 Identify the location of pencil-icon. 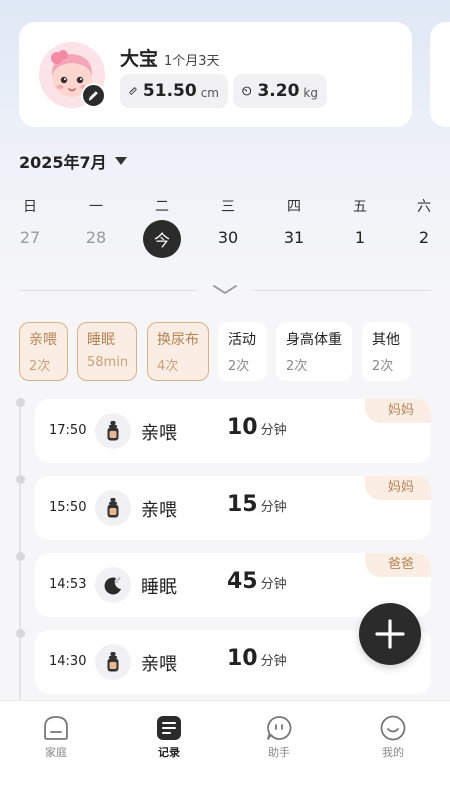
(93, 96).